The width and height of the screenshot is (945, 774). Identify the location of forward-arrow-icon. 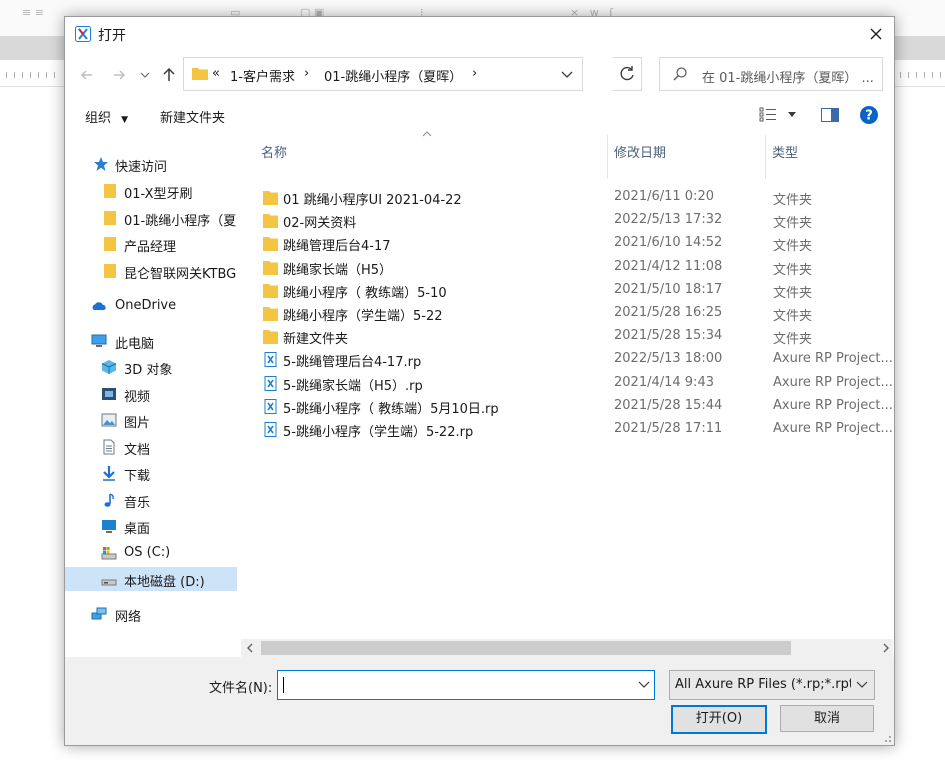
(119, 75).